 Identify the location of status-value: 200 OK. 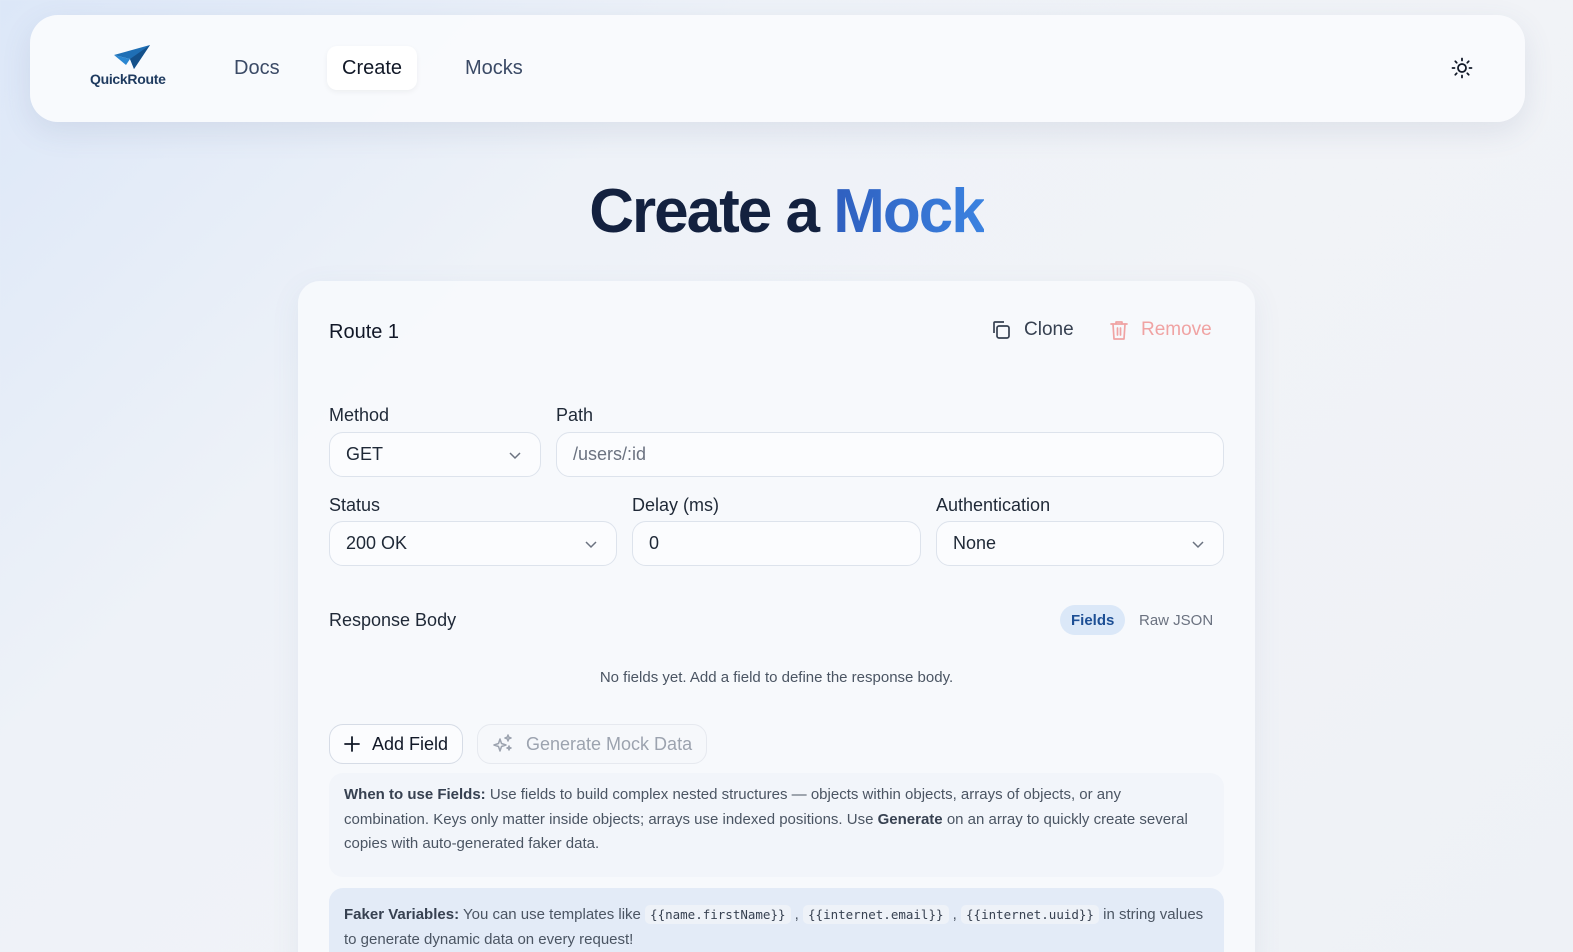
(377, 543).